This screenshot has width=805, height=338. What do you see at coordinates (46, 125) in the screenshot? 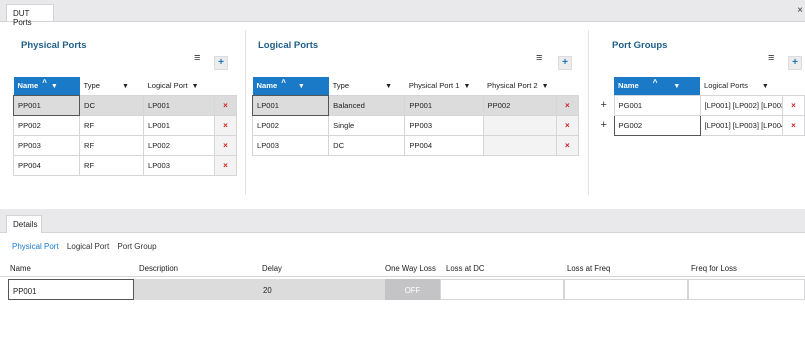
I see `cell-name: PP002` at bounding box center [46, 125].